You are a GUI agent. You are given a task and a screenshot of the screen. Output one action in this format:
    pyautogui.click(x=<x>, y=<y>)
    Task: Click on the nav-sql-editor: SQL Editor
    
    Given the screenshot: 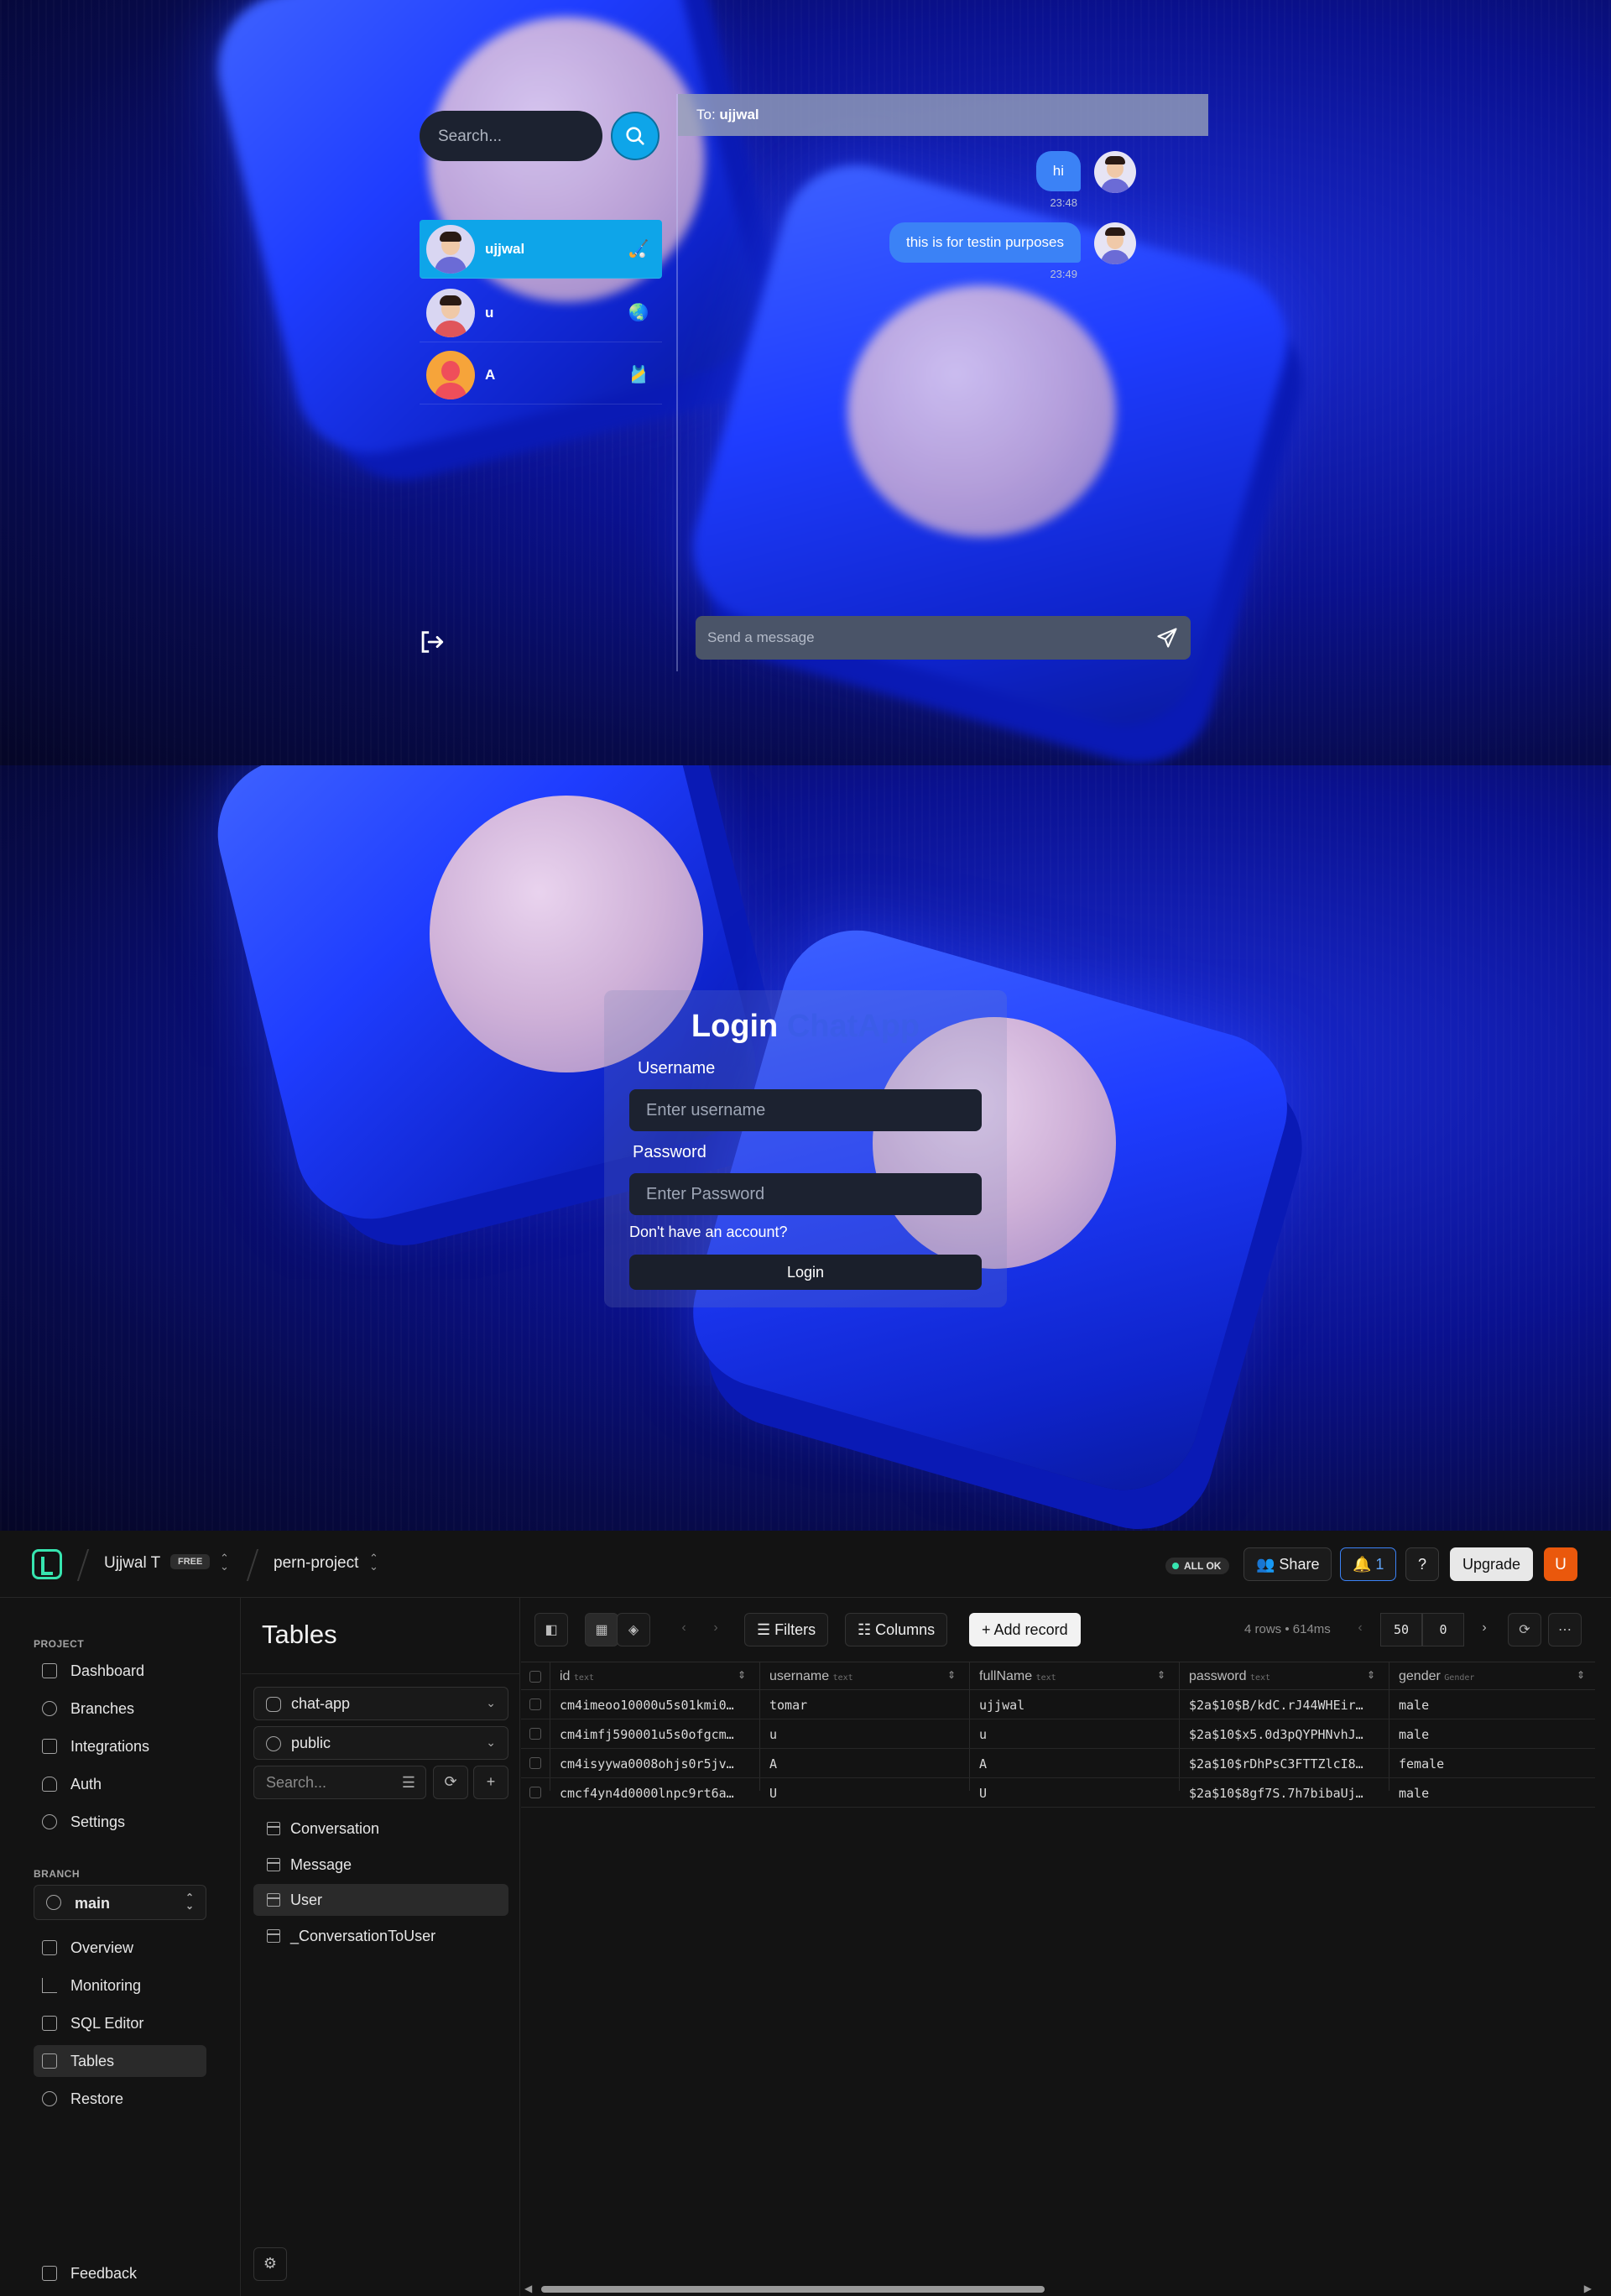 What is the action you would take?
    pyautogui.click(x=120, y=2023)
    